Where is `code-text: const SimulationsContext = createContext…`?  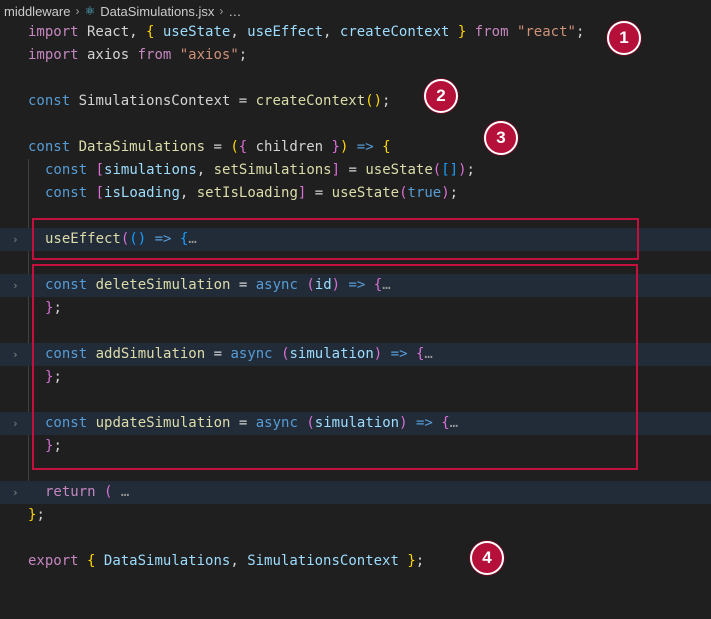 code-text: const SimulationsContext = createContext… is located at coordinates (209, 101).